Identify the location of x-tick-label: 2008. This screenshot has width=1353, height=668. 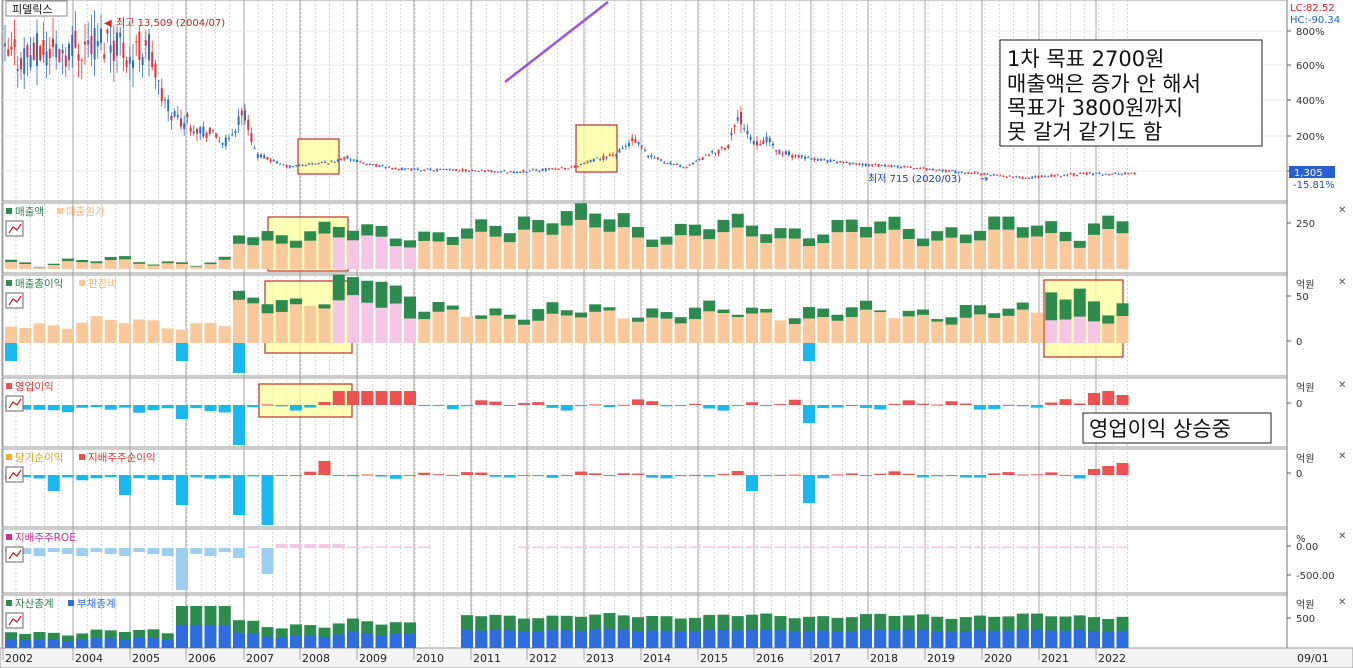
(316, 658).